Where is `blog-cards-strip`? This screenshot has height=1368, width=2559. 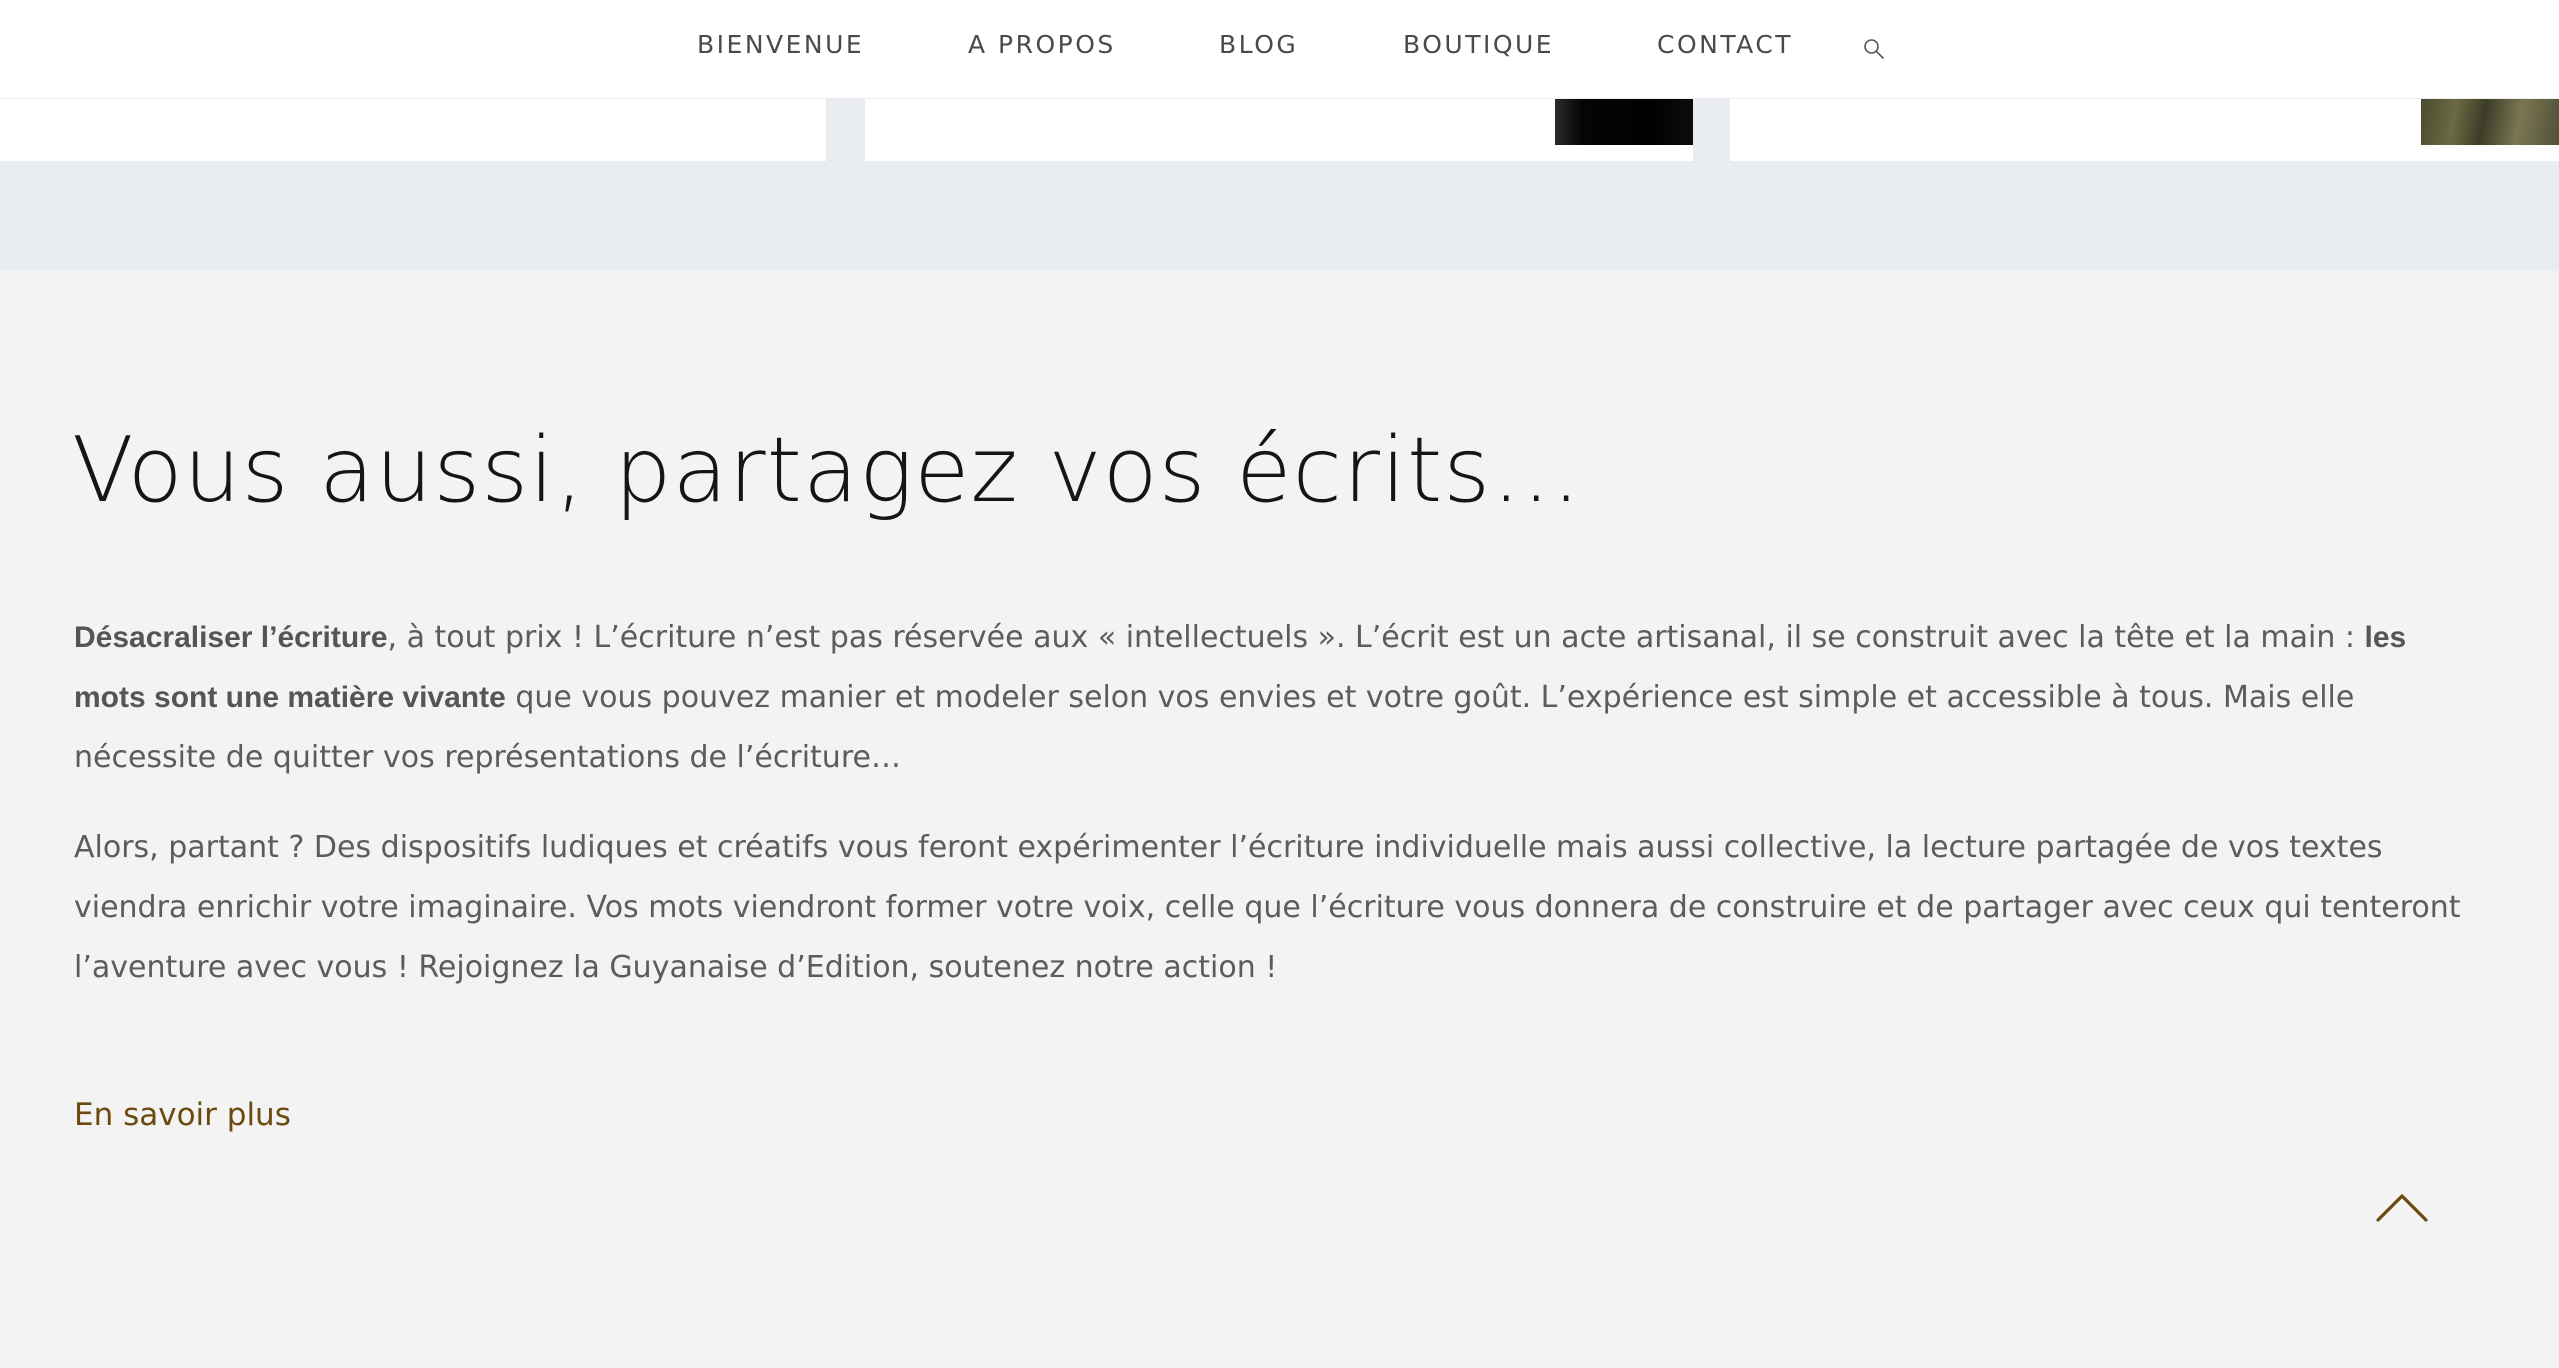
blog-cards-strip is located at coordinates (1279, 129).